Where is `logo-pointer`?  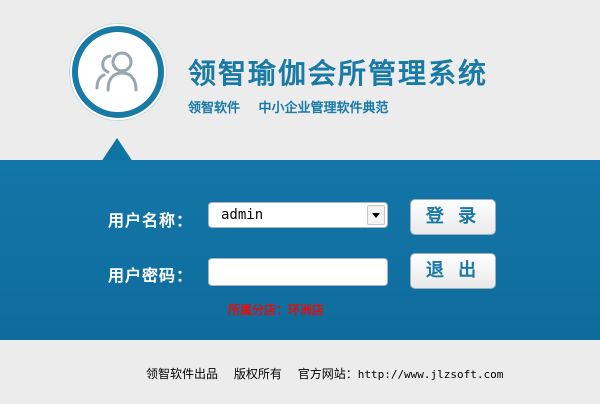 logo-pointer is located at coordinates (117, 150).